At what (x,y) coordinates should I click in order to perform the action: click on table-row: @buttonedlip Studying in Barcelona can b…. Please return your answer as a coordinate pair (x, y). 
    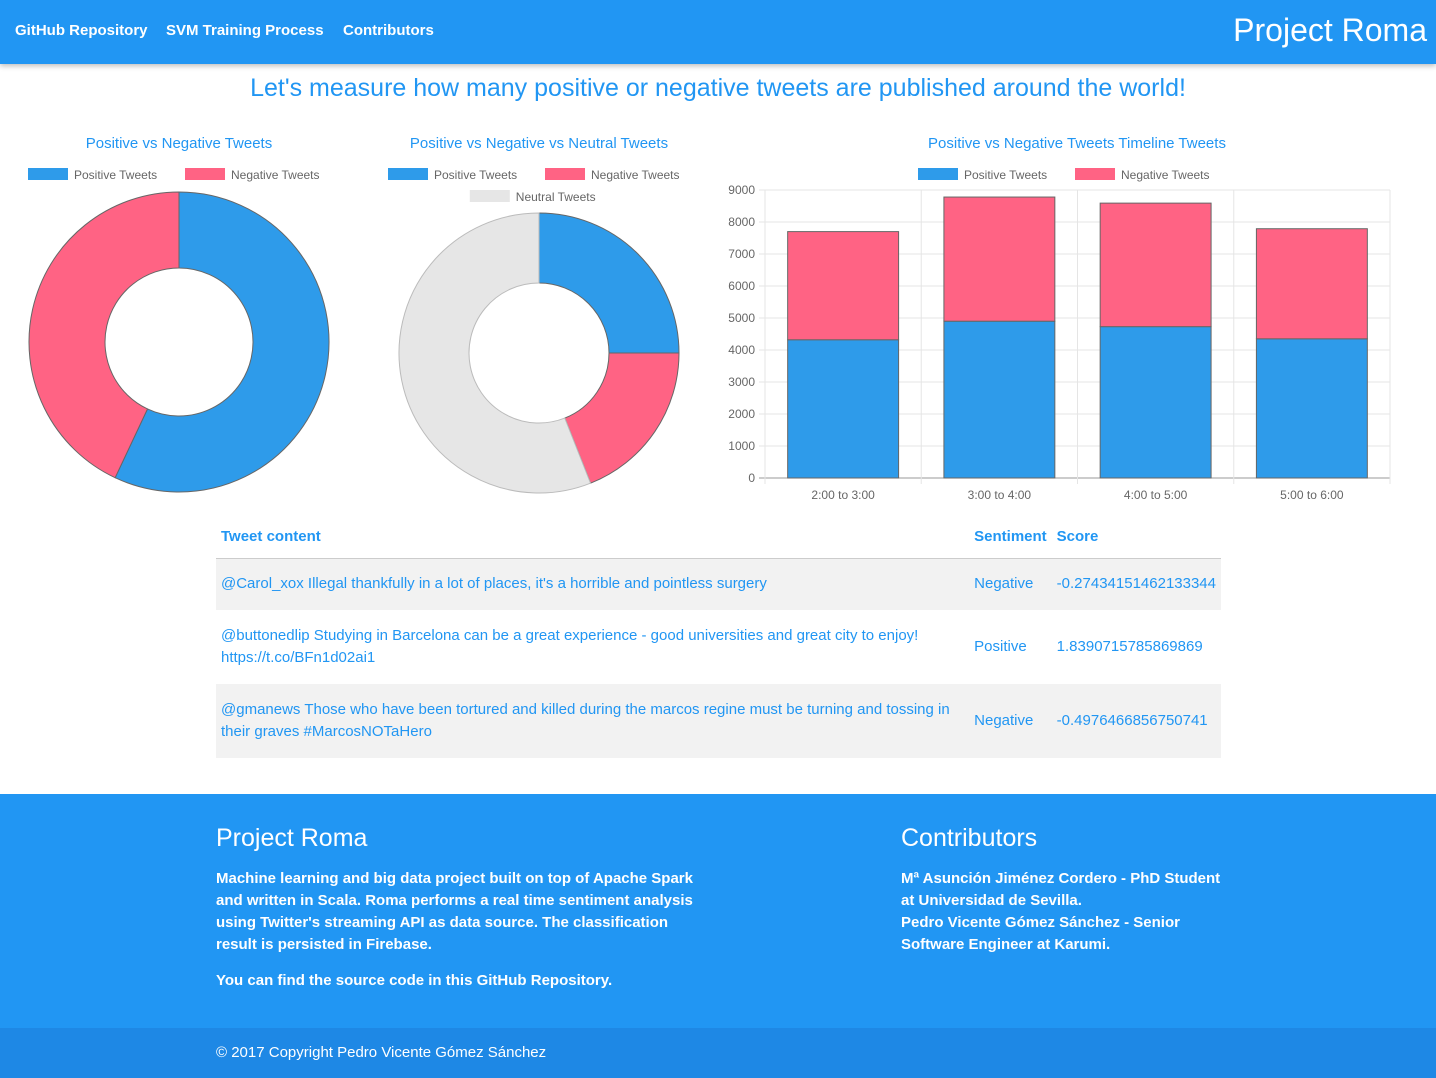
    Looking at the image, I should click on (718, 647).